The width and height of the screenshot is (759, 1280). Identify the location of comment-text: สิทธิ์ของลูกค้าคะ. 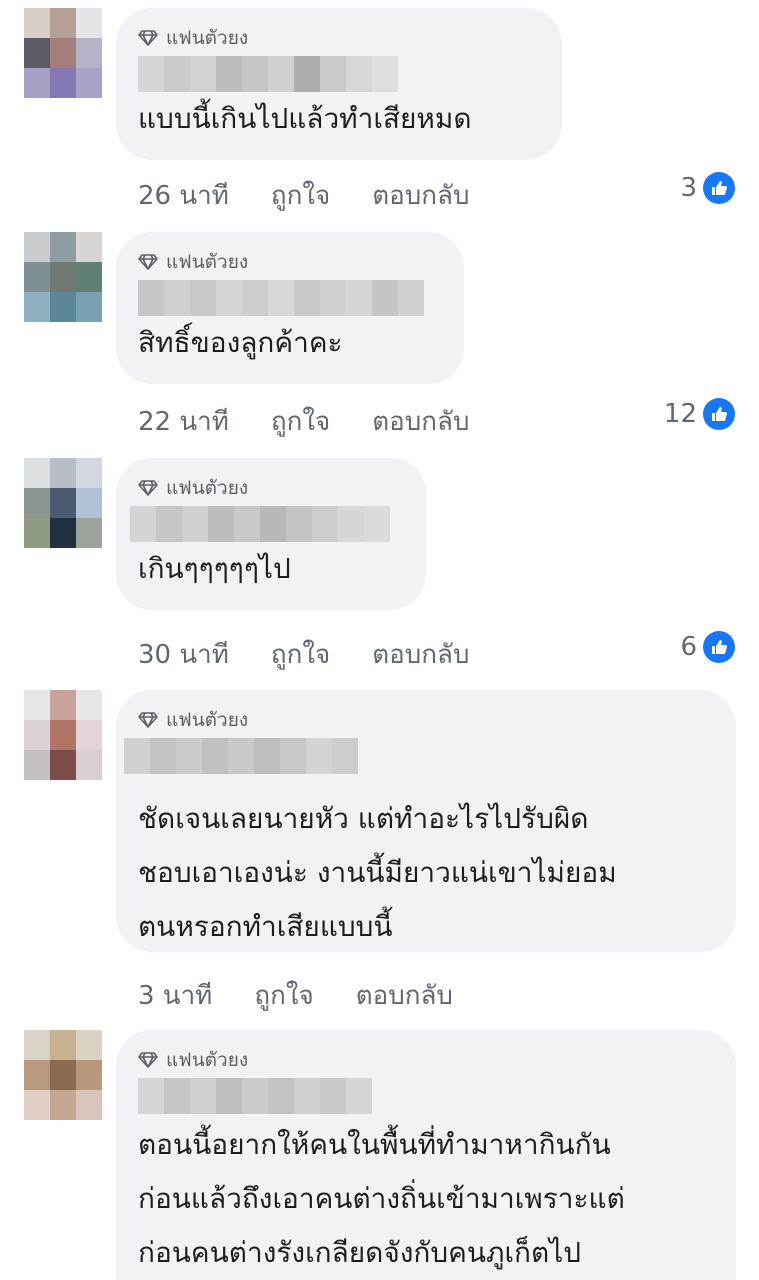
(240, 342).